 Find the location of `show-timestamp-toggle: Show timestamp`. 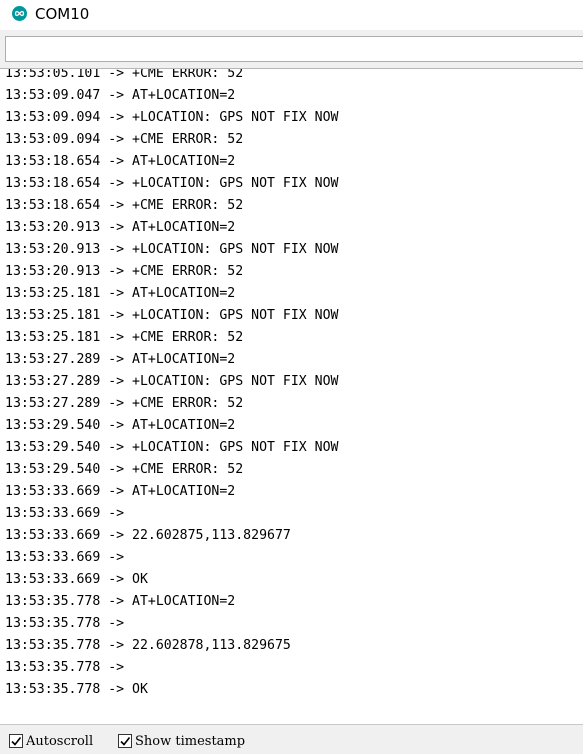

show-timestamp-toggle: Show timestamp is located at coordinates (181, 741).